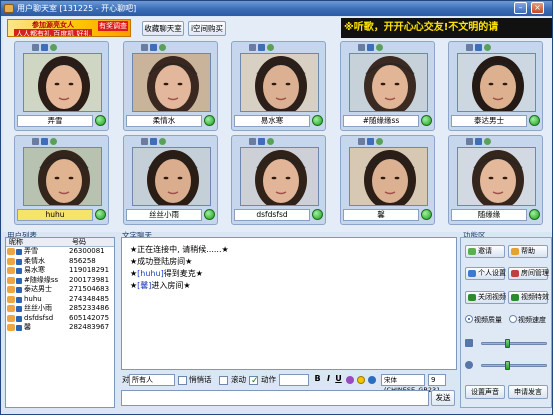  What do you see at coordinates (492, 297) in the screenshot?
I see `close-video-label: 关闭视频` at bounding box center [492, 297].